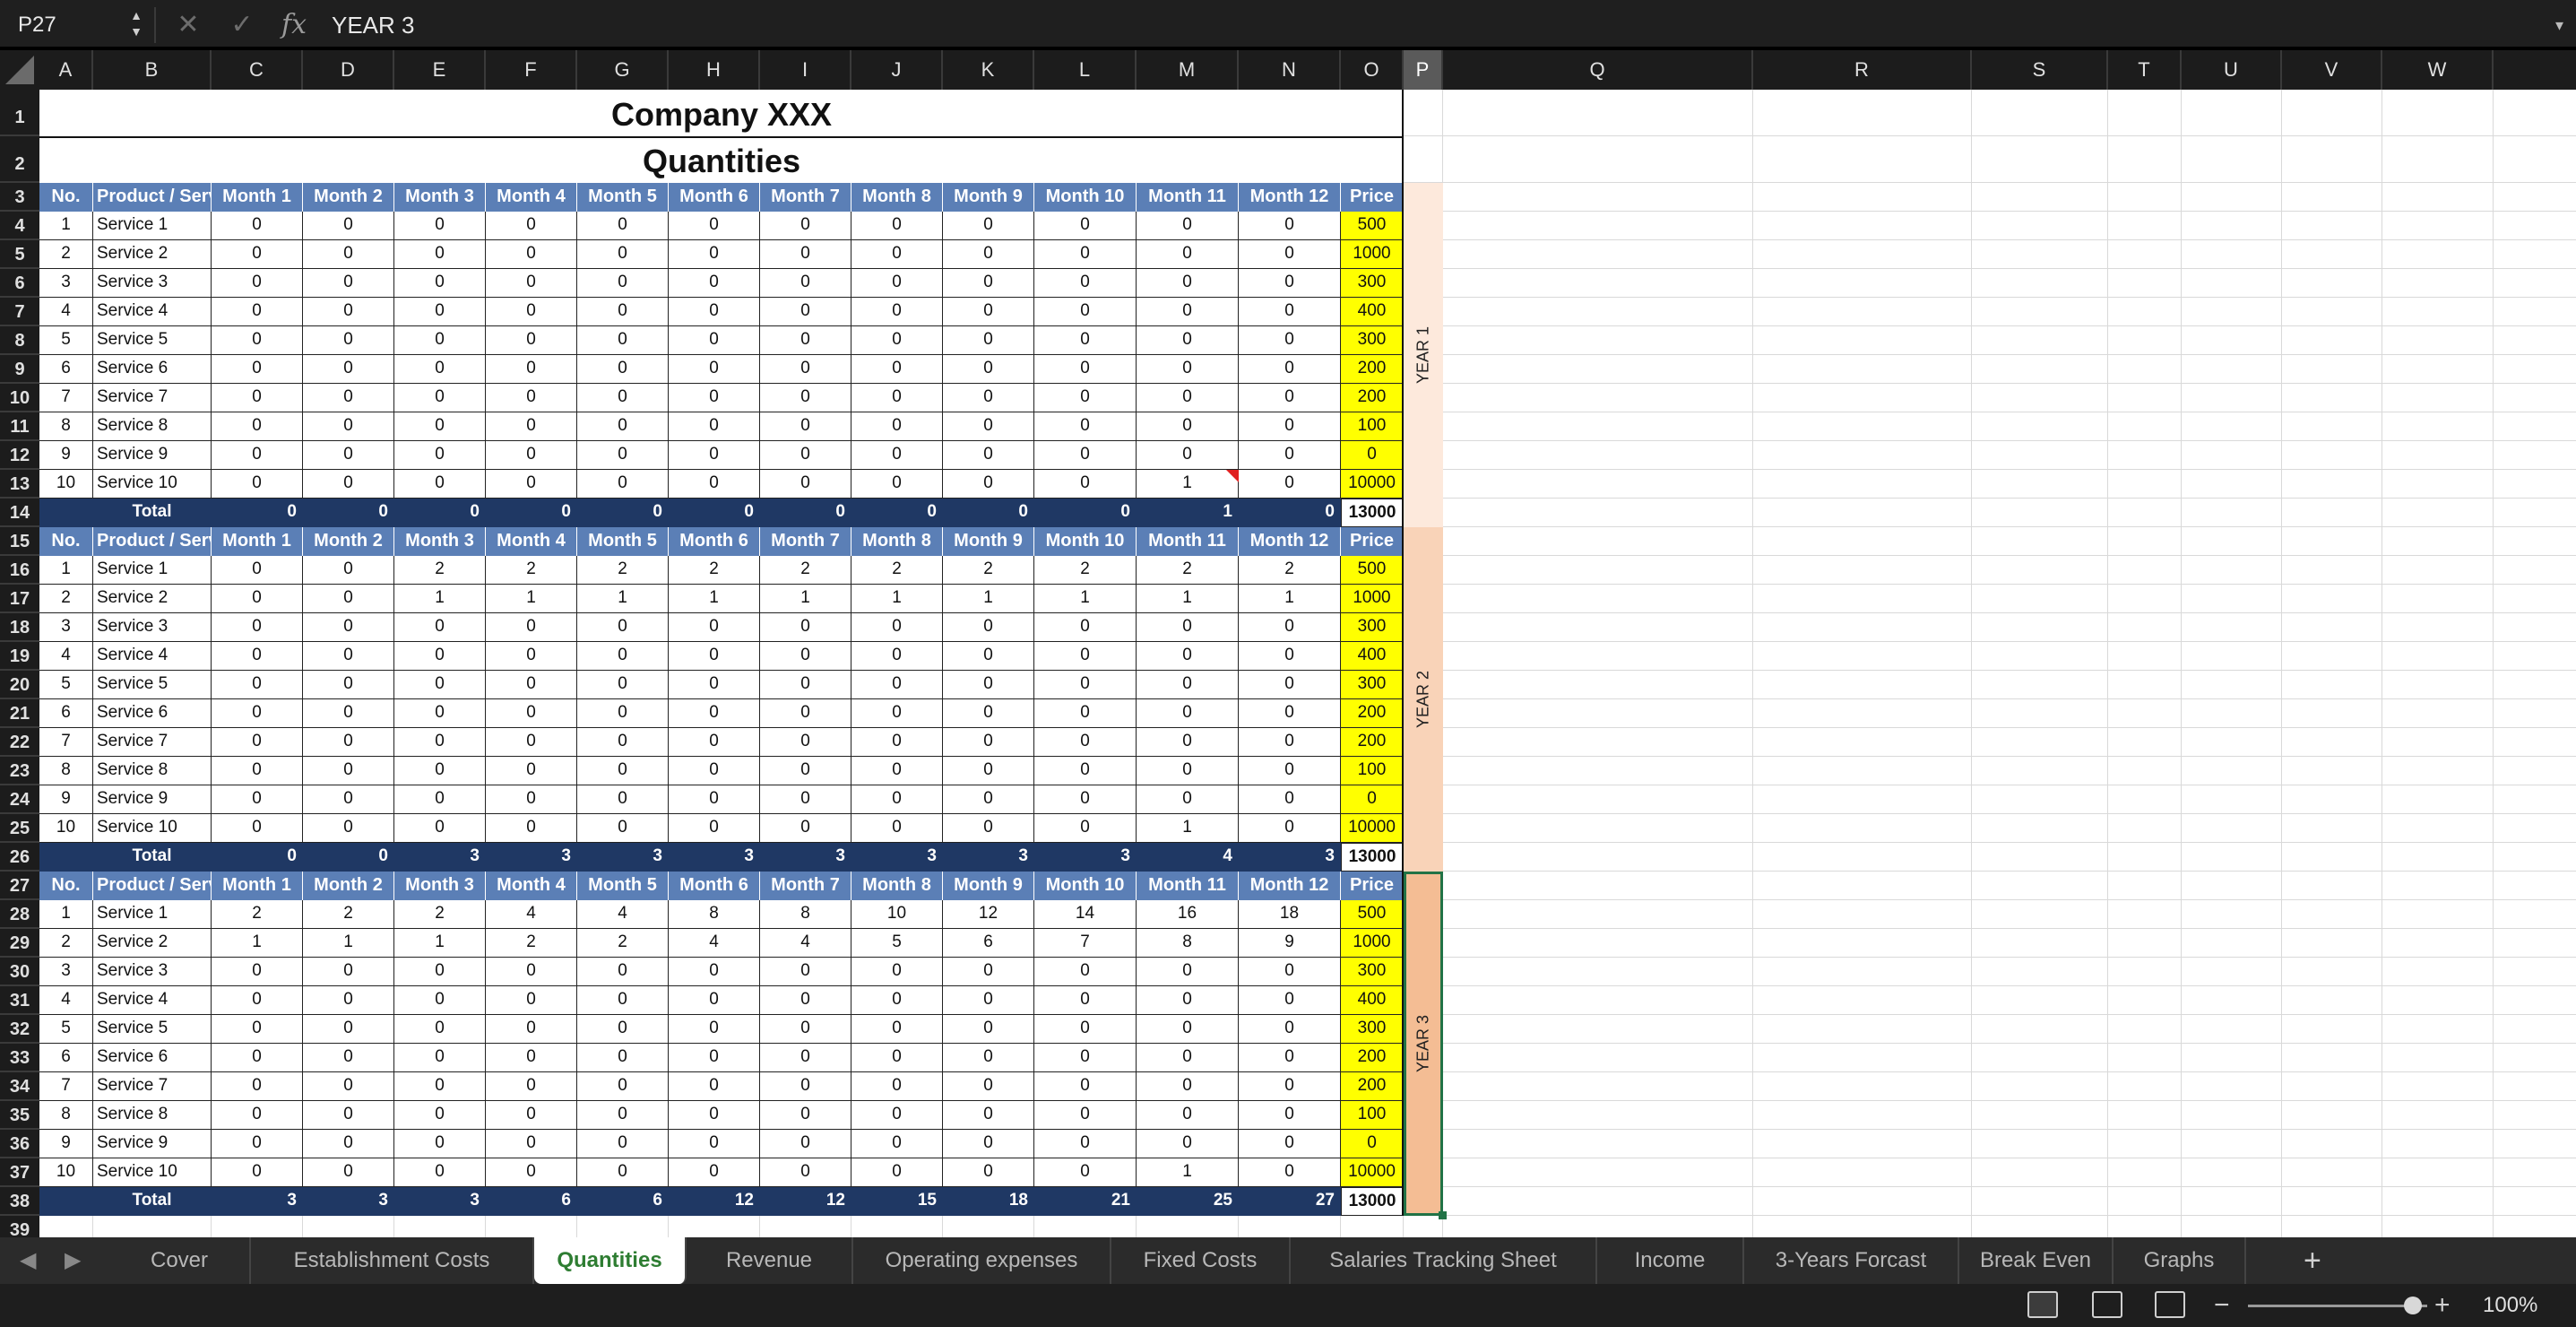 This screenshot has width=2576, height=1327. Describe the element at coordinates (714, 1201) in the screenshot. I see `total-cell: 12` at that location.